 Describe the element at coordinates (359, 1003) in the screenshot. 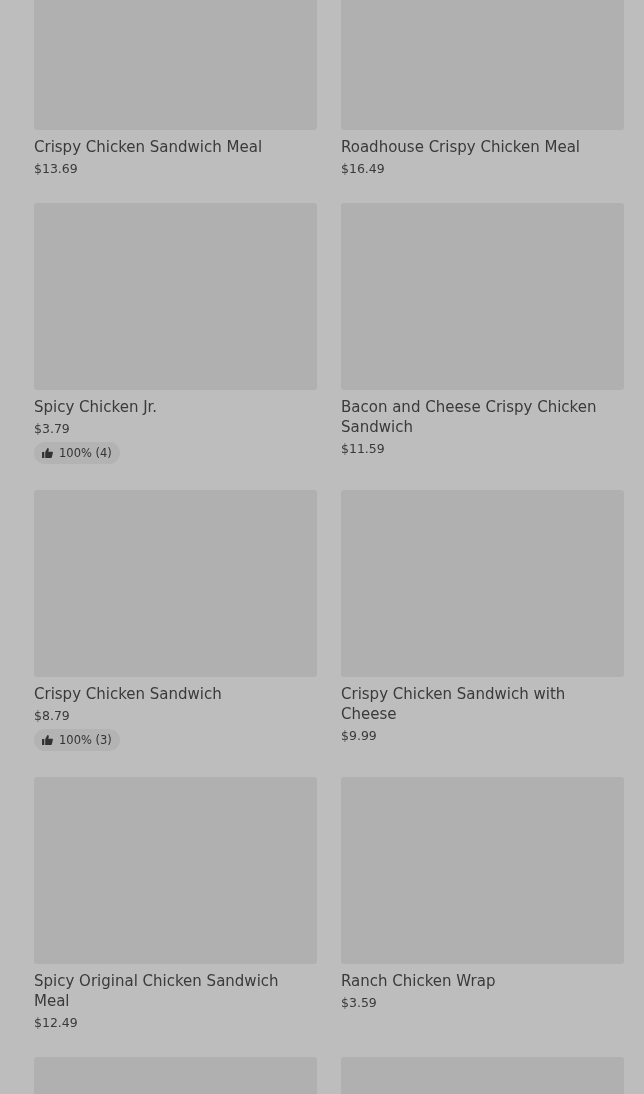

I see `item-price: $3.59` at that location.